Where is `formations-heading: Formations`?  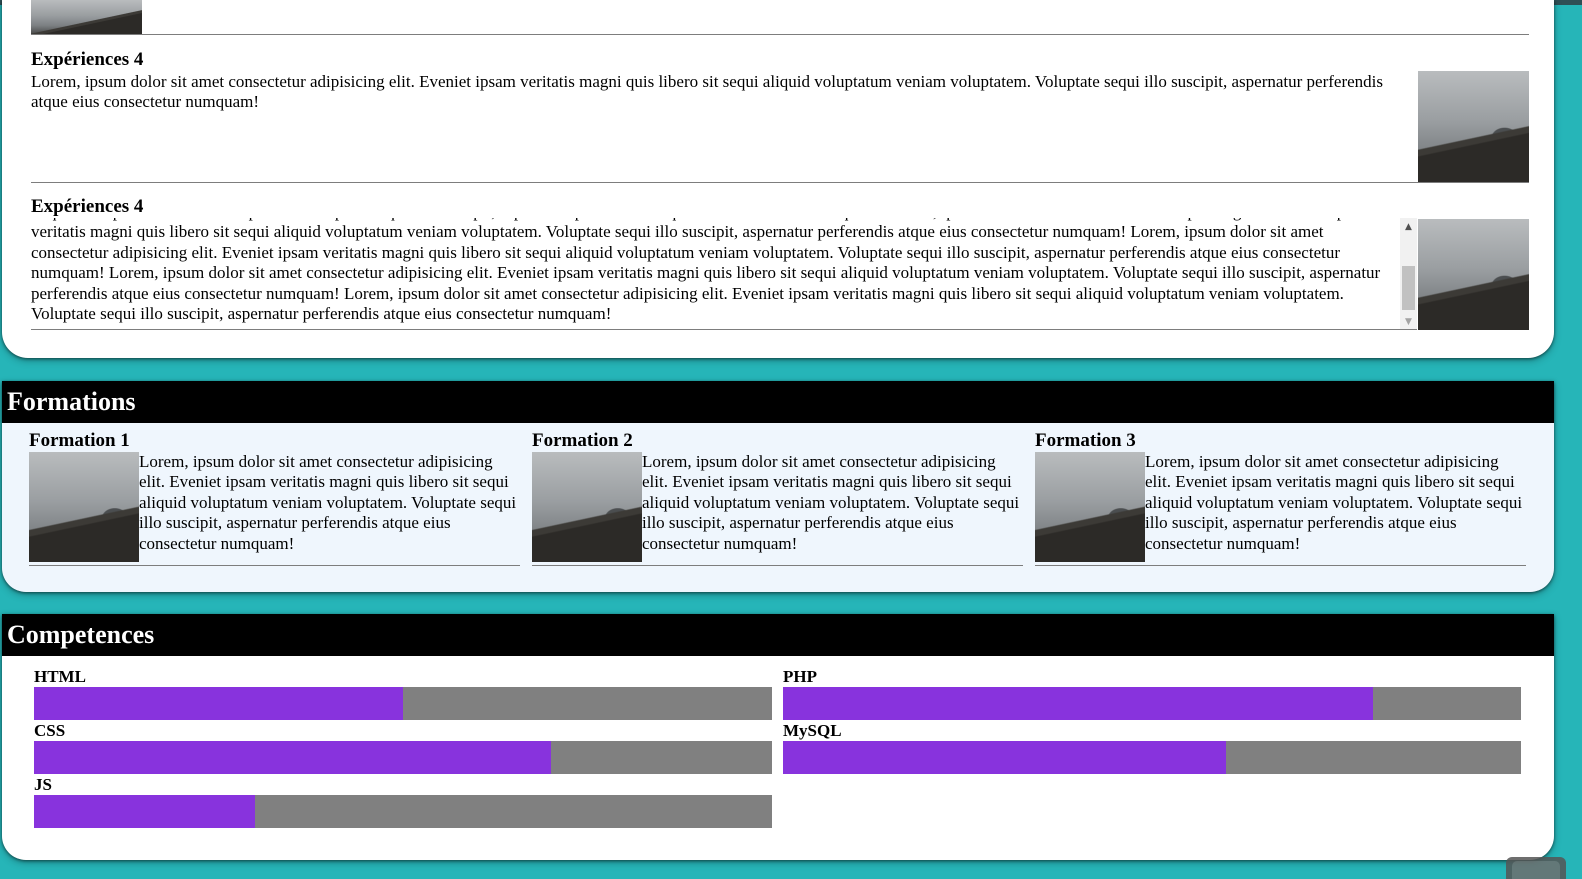
formations-heading: Formations is located at coordinates (778, 402).